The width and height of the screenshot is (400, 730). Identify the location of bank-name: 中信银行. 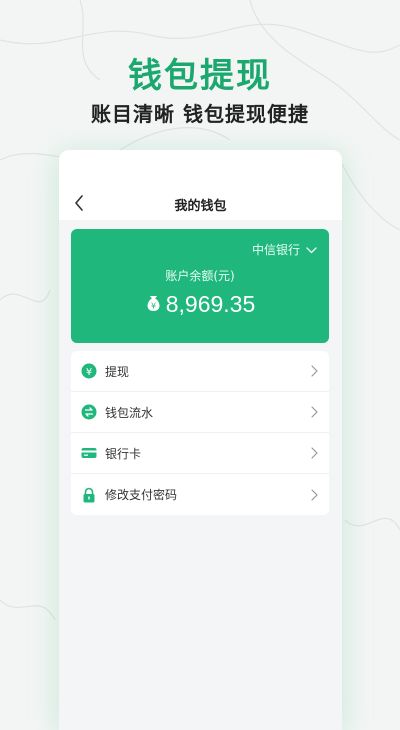
(275, 250).